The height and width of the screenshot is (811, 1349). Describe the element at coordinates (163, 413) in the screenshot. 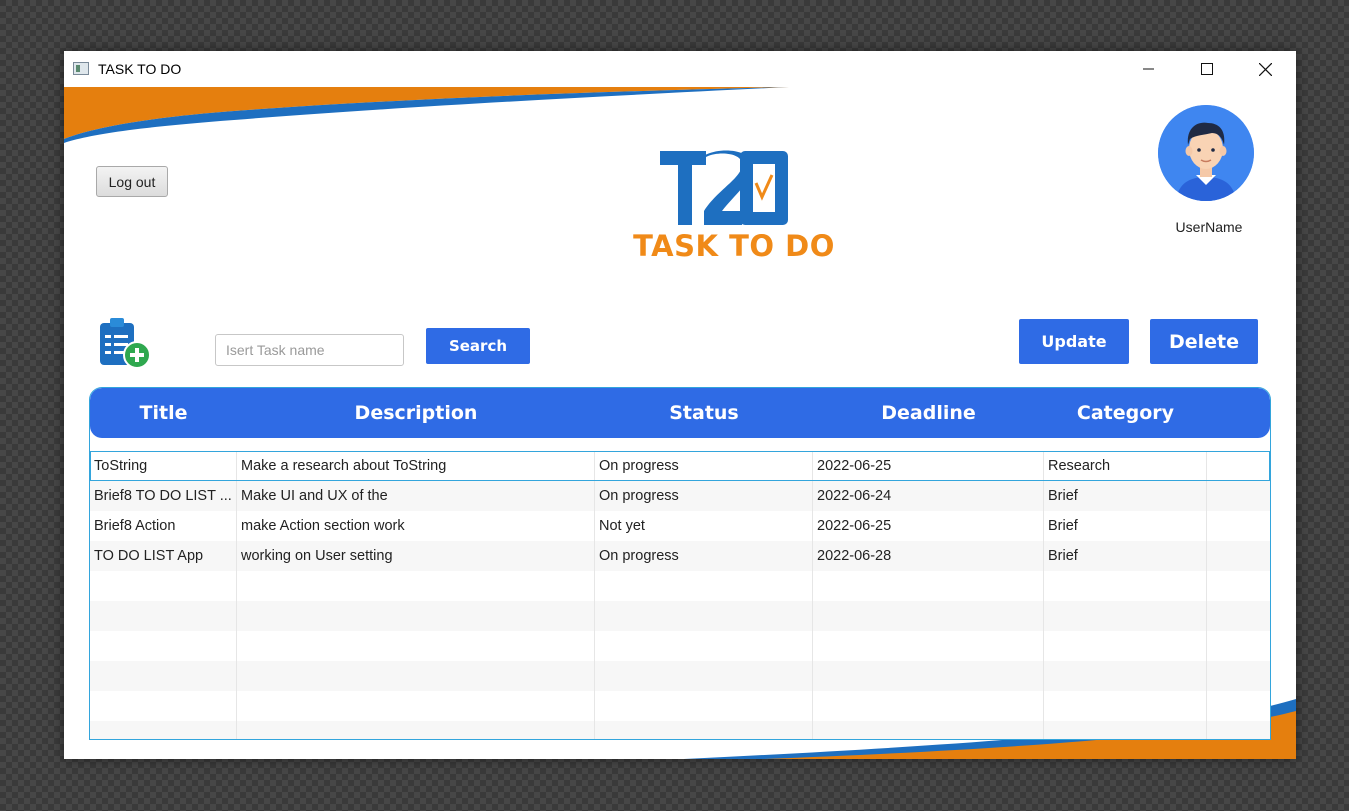

I see `column-header-title: Title` at that location.